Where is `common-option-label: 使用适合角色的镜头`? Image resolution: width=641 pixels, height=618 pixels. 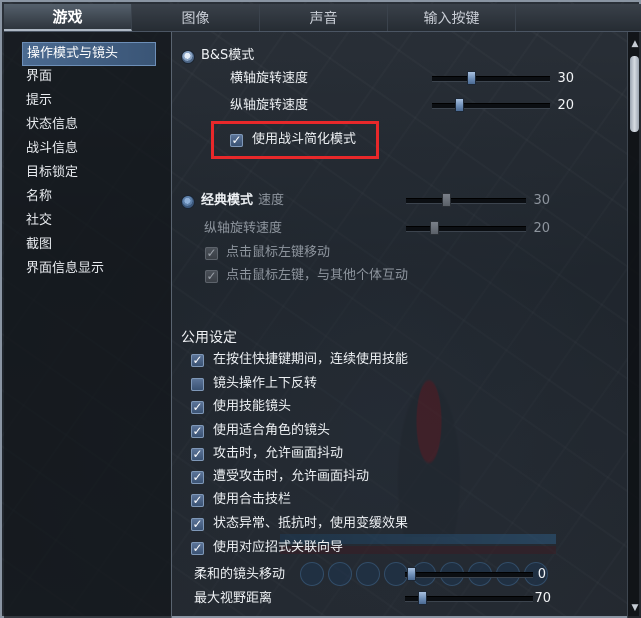 common-option-label: 使用适合角色的镜头 is located at coordinates (272, 430).